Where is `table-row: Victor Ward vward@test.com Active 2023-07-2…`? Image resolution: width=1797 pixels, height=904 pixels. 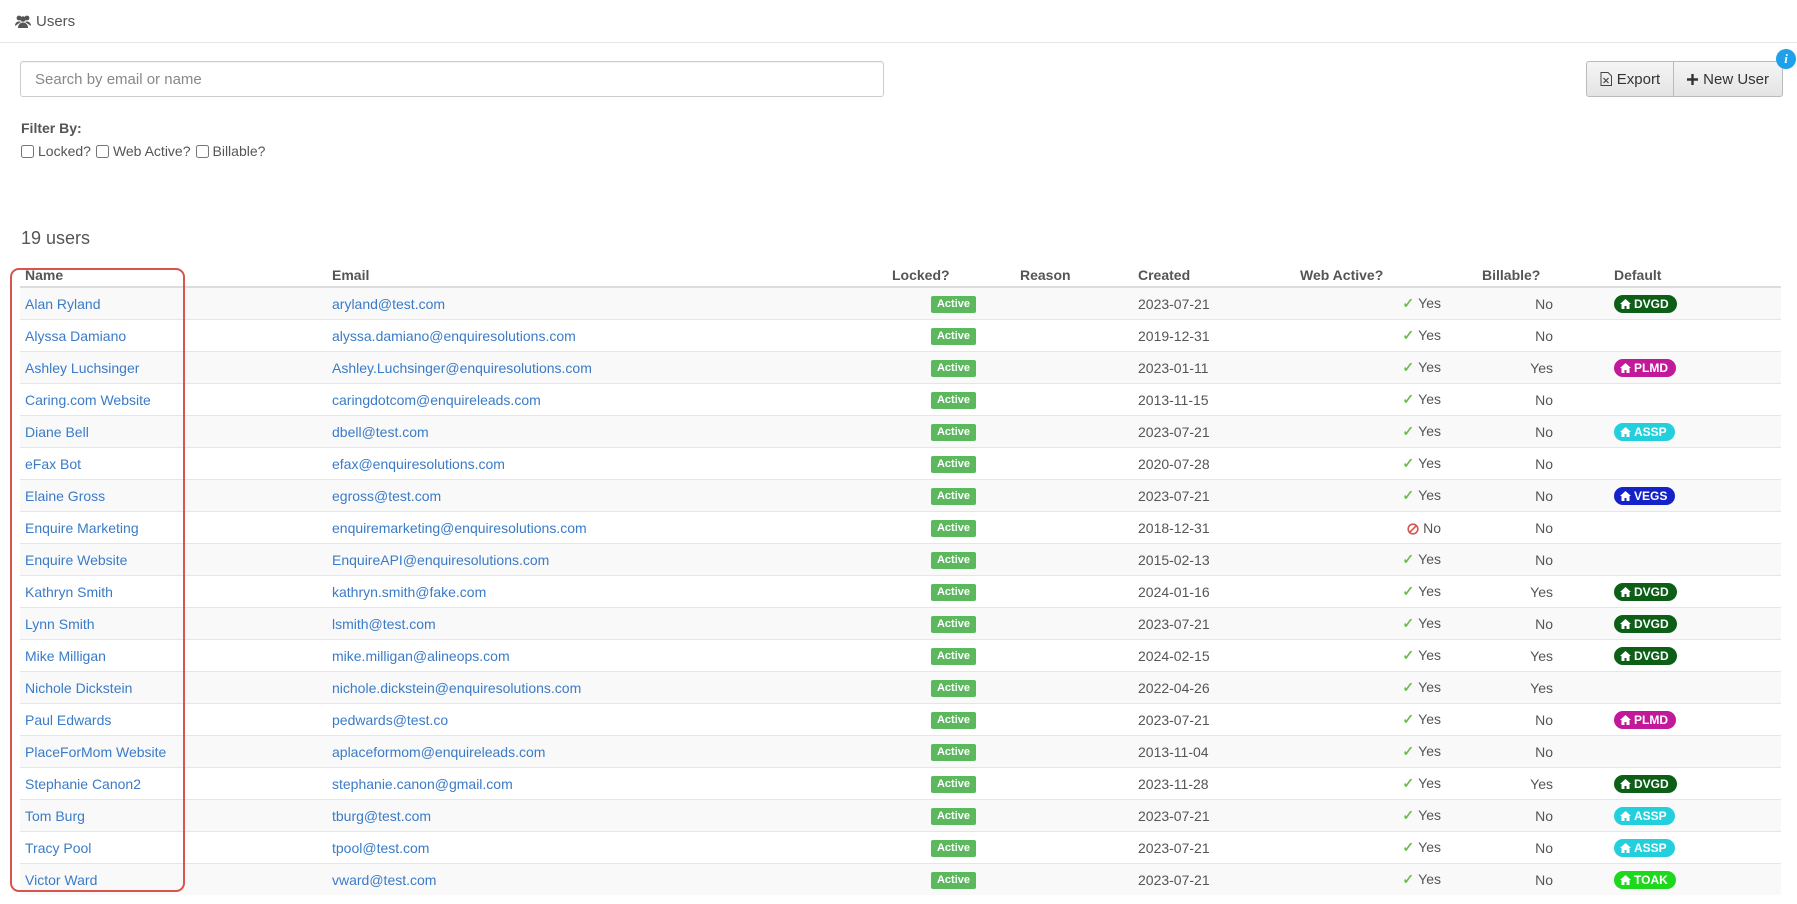 table-row: Victor Ward vward@test.com Active 2023-07-2… is located at coordinates (900, 879).